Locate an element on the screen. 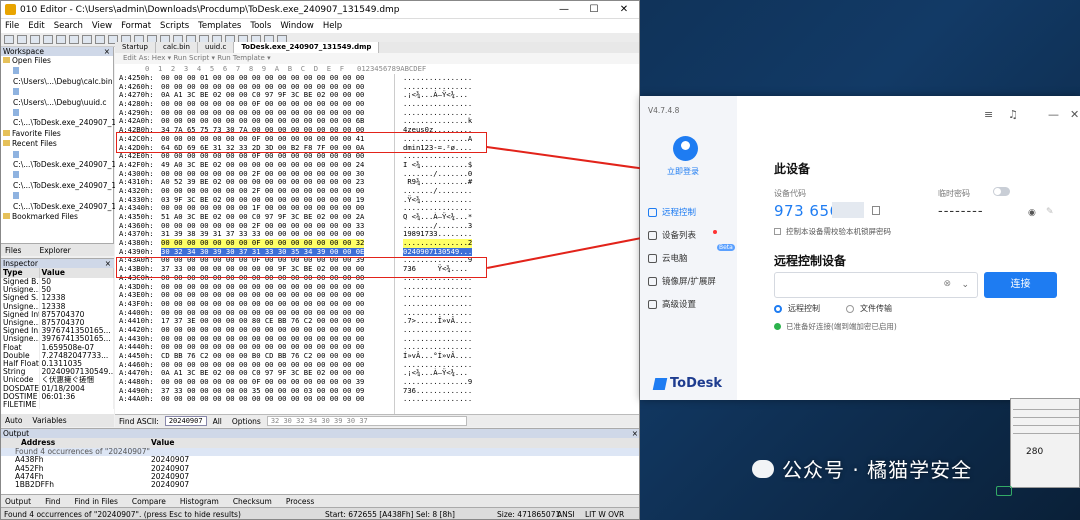 The width and height of the screenshot is (1080, 520). output-row: A474Fh 20240907 is located at coordinates (320, 476).